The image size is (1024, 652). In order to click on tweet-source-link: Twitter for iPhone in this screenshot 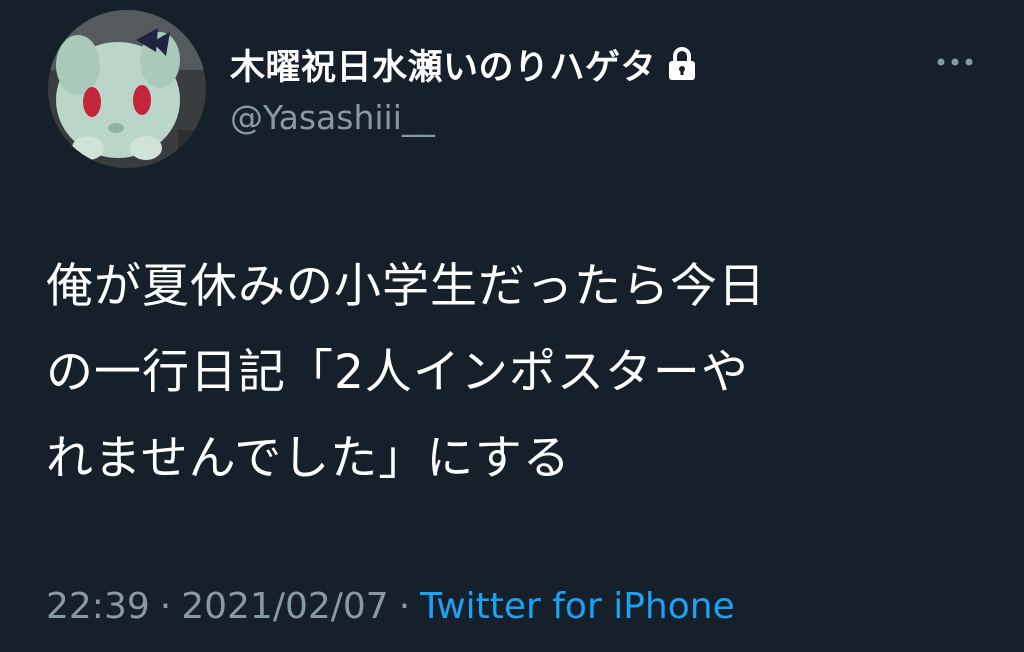, I will do `click(577, 606)`.